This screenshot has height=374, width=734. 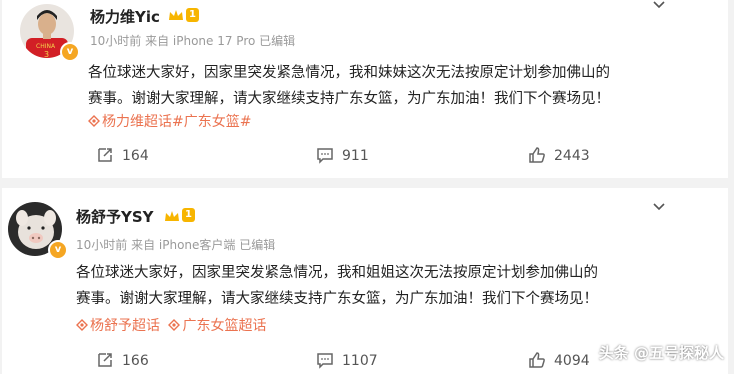 I want to click on action-bar: 164 911 2443, so click(x=365, y=158).